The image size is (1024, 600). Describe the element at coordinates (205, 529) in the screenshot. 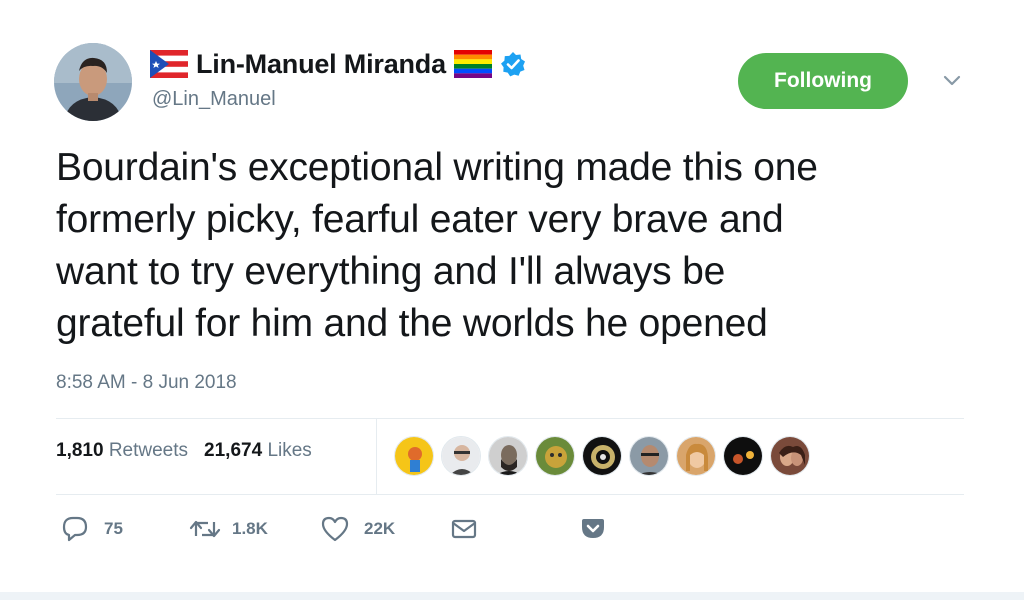

I see `retweet-icon` at that location.